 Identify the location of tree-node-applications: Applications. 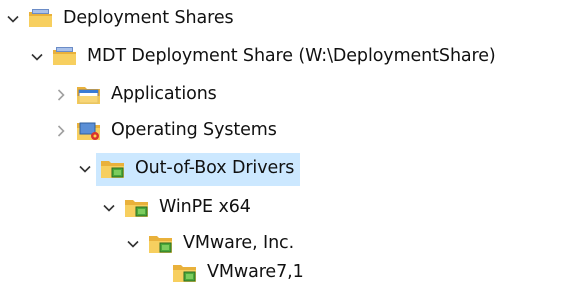
(134, 95).